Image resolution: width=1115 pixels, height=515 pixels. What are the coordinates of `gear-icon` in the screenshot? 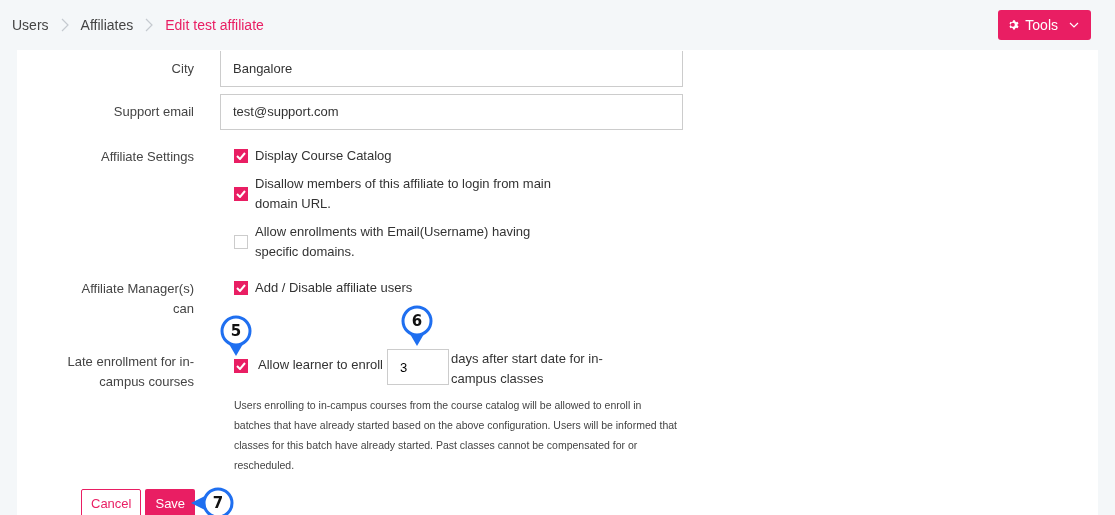 It's located at (1014, 25).